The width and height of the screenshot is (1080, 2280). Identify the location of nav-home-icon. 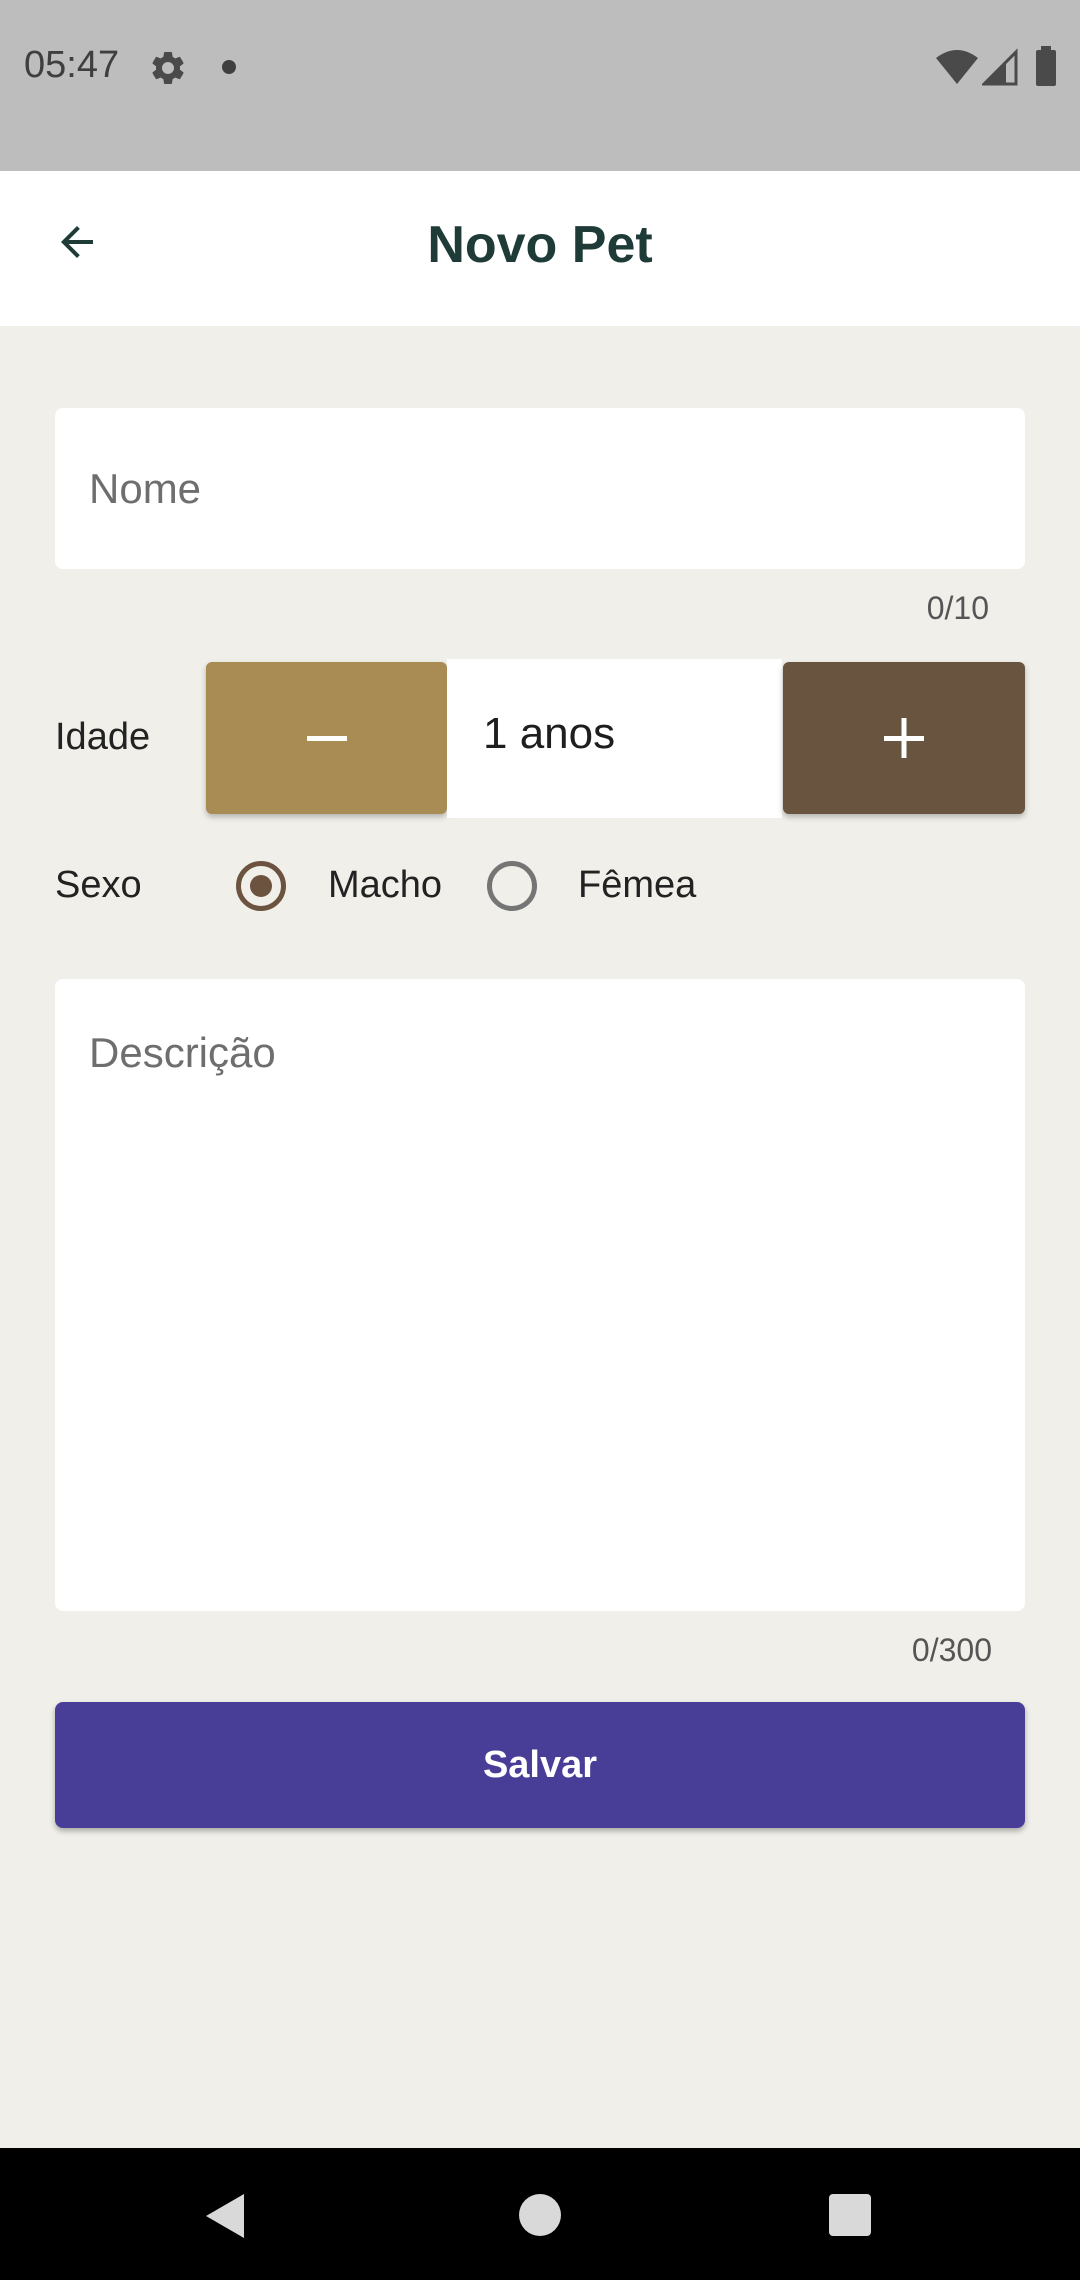
(540, 2215).